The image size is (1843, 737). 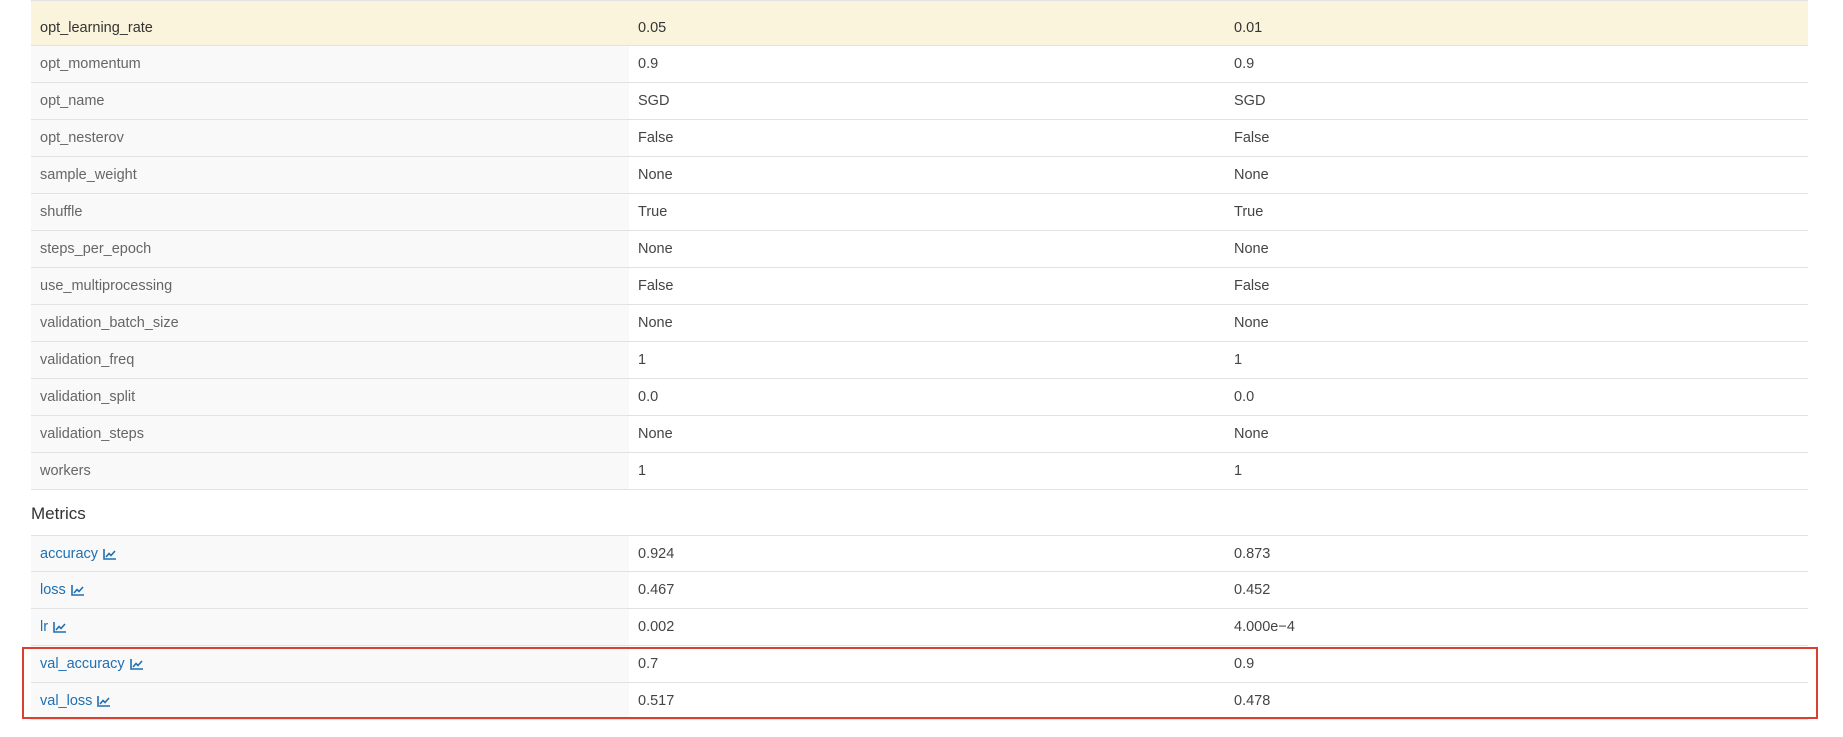 I want to click on param-name: validation_split, so click(x=330, y=397).